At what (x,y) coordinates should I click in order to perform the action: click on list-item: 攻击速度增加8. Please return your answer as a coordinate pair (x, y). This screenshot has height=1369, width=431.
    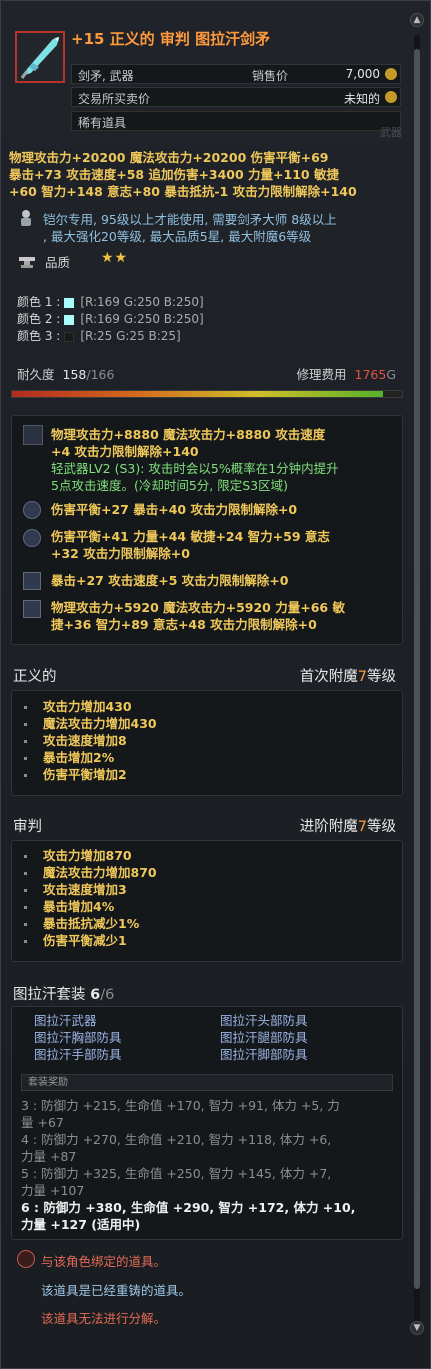
    Looking at the image, I should click on (95, 740).